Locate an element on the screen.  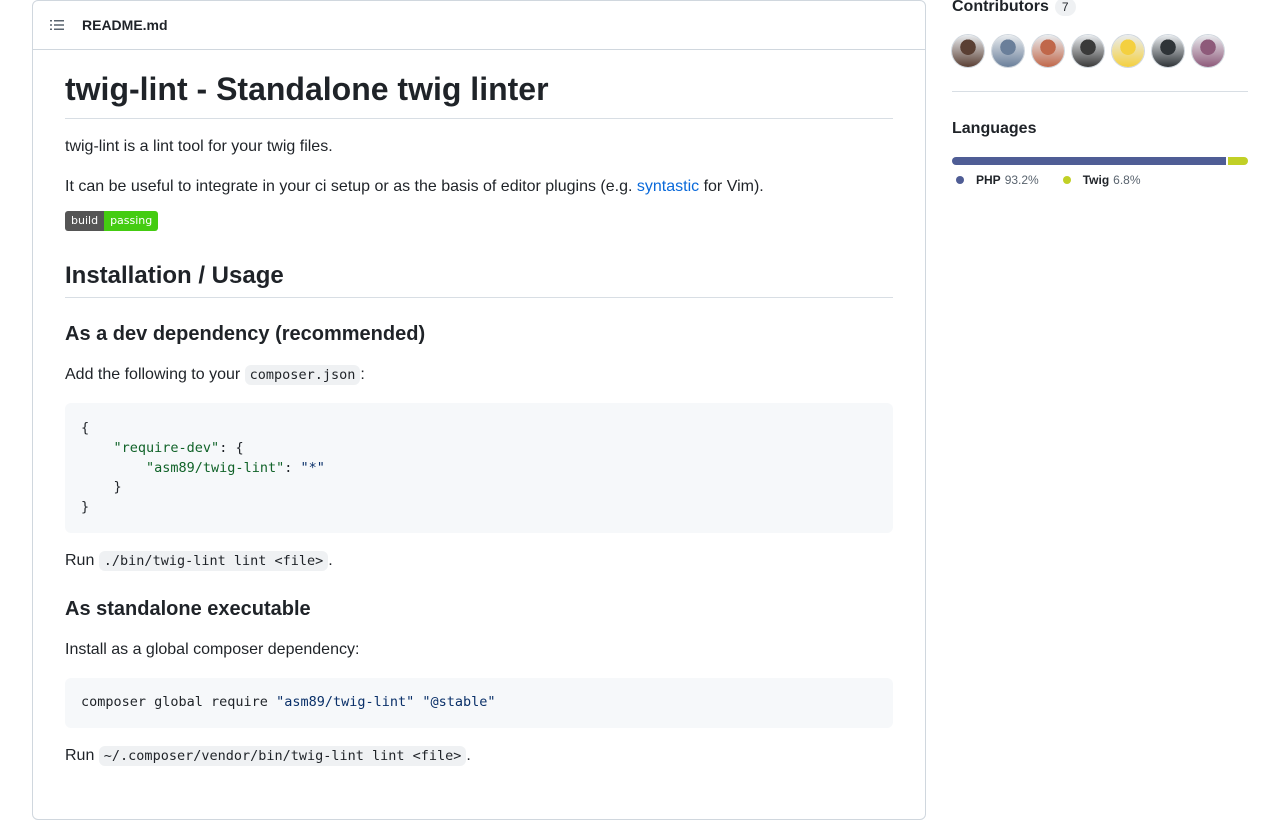
add-paragraph: Add the following to your composer.json: is located at coordinates (479, 375).